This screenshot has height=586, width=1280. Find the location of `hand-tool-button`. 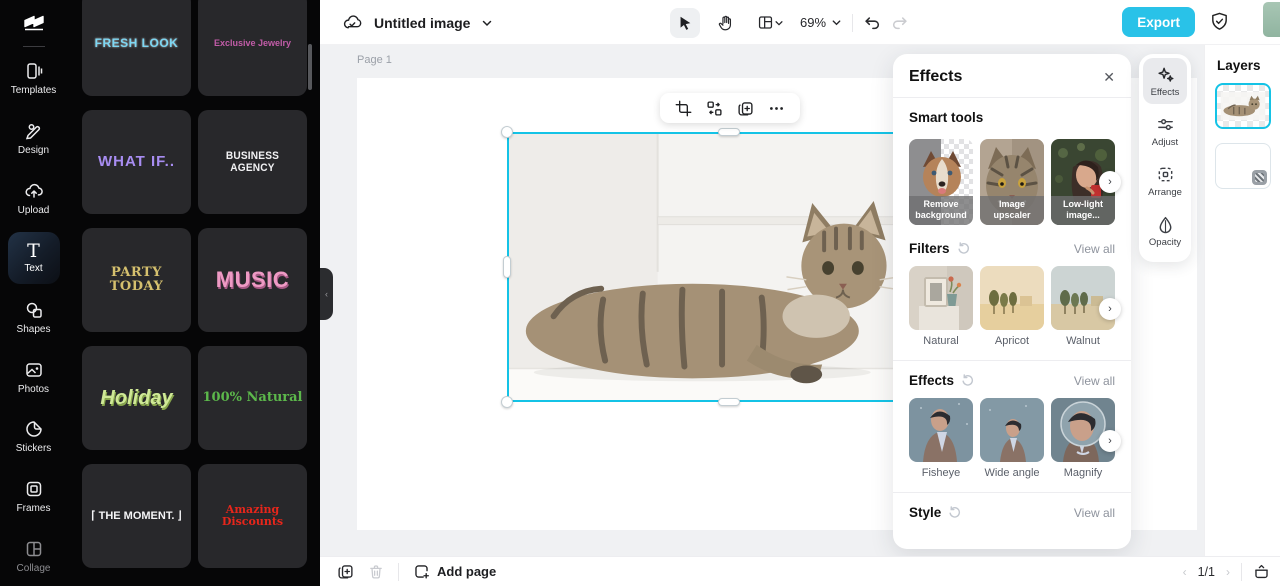

hand-tool-button is located at coordinates (725, 23).